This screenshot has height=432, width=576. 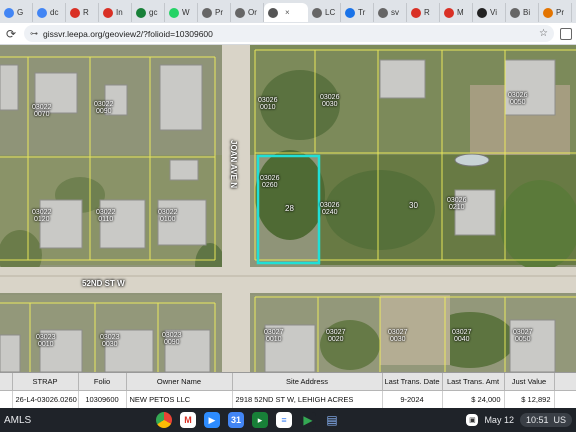 I want to click on parcel-label: 03027 0050, so click(x=522, y=336).